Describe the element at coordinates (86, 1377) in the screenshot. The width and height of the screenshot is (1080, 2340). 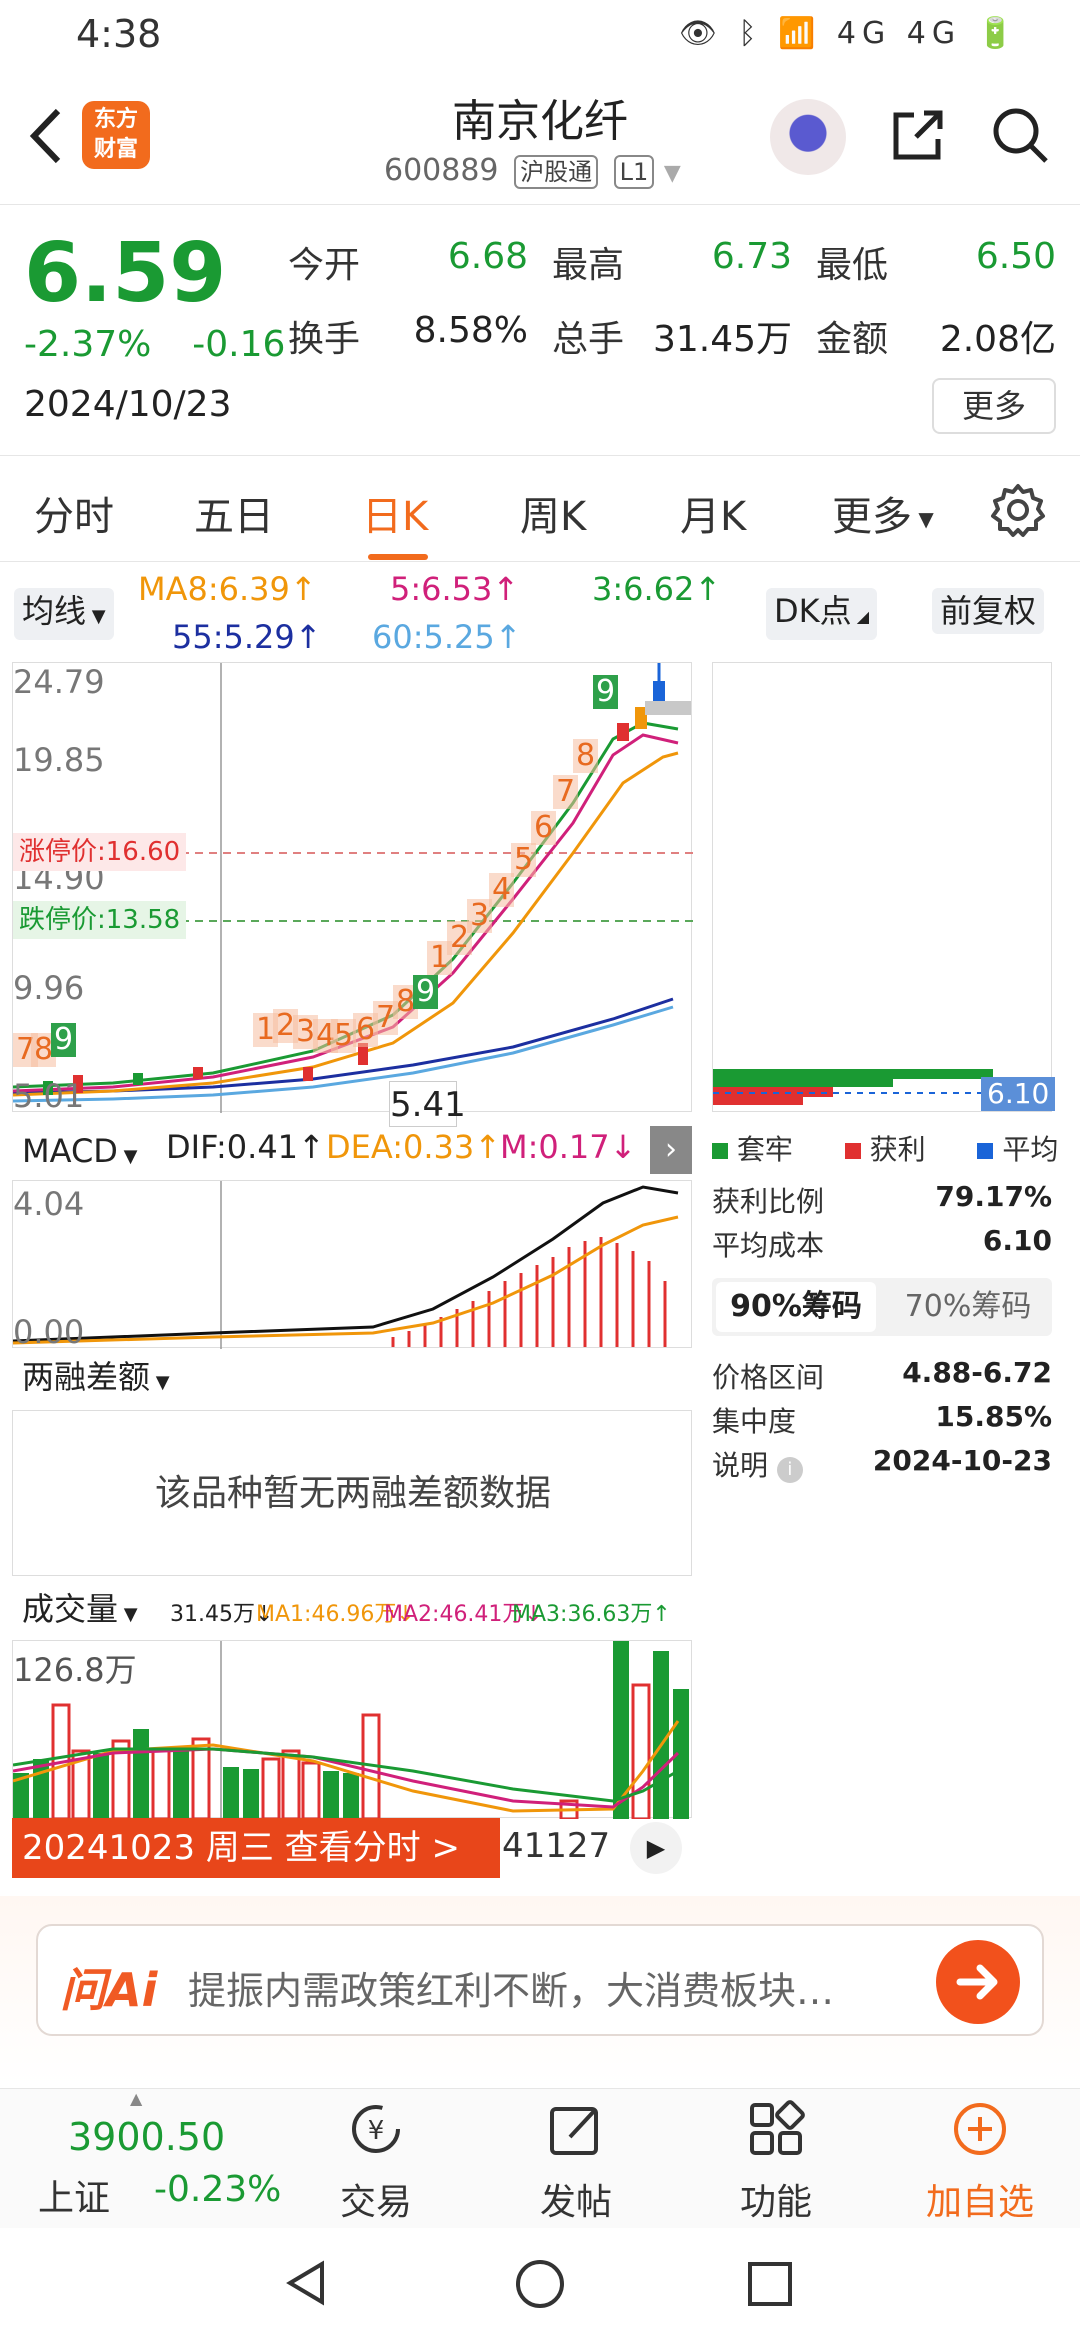
I see `margin-selector-label: 两融差额` at that location.